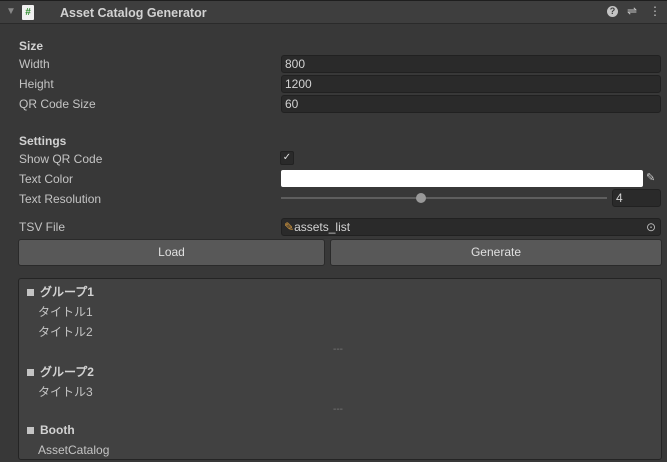 This screenshot has height=462, width=667. Describe the element at coordinates (51, 430) in the screenshot. I see `group-header: Booth` at that location.